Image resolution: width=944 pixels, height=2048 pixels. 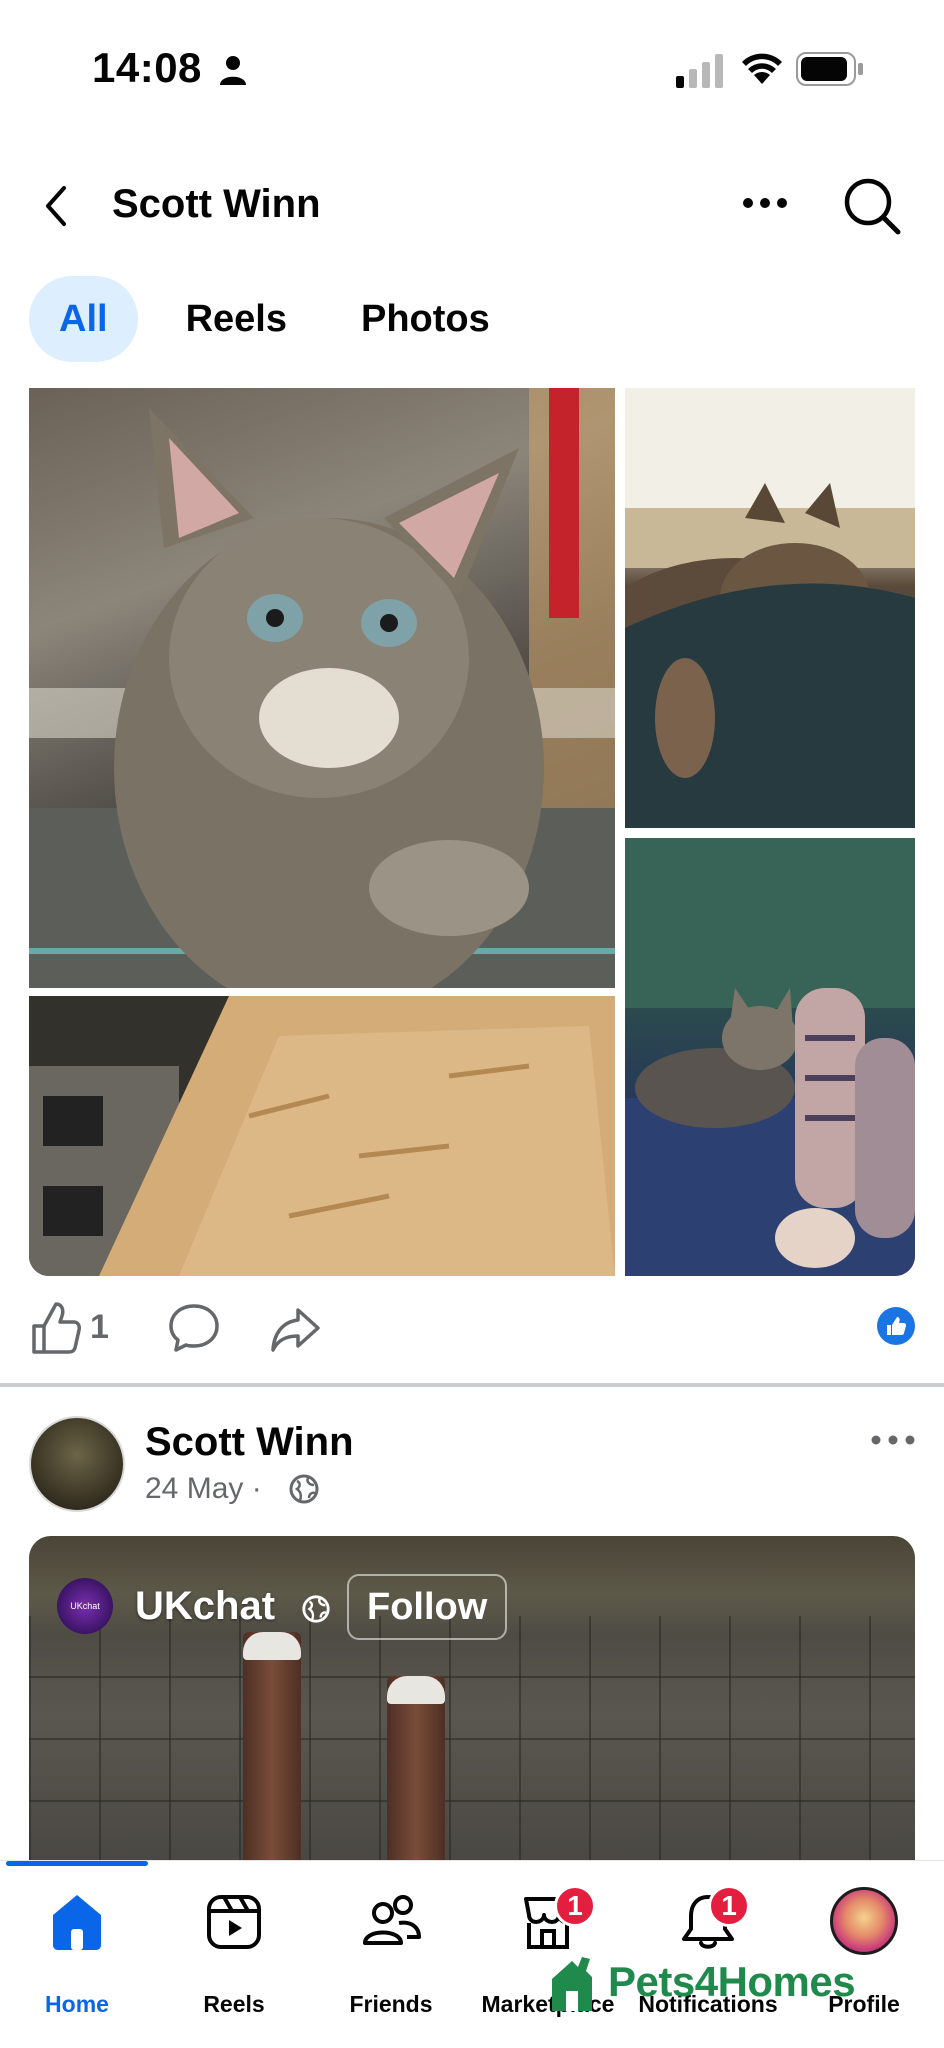 I want to click on kitten-sleeping-image, so click(x=770, y=608).